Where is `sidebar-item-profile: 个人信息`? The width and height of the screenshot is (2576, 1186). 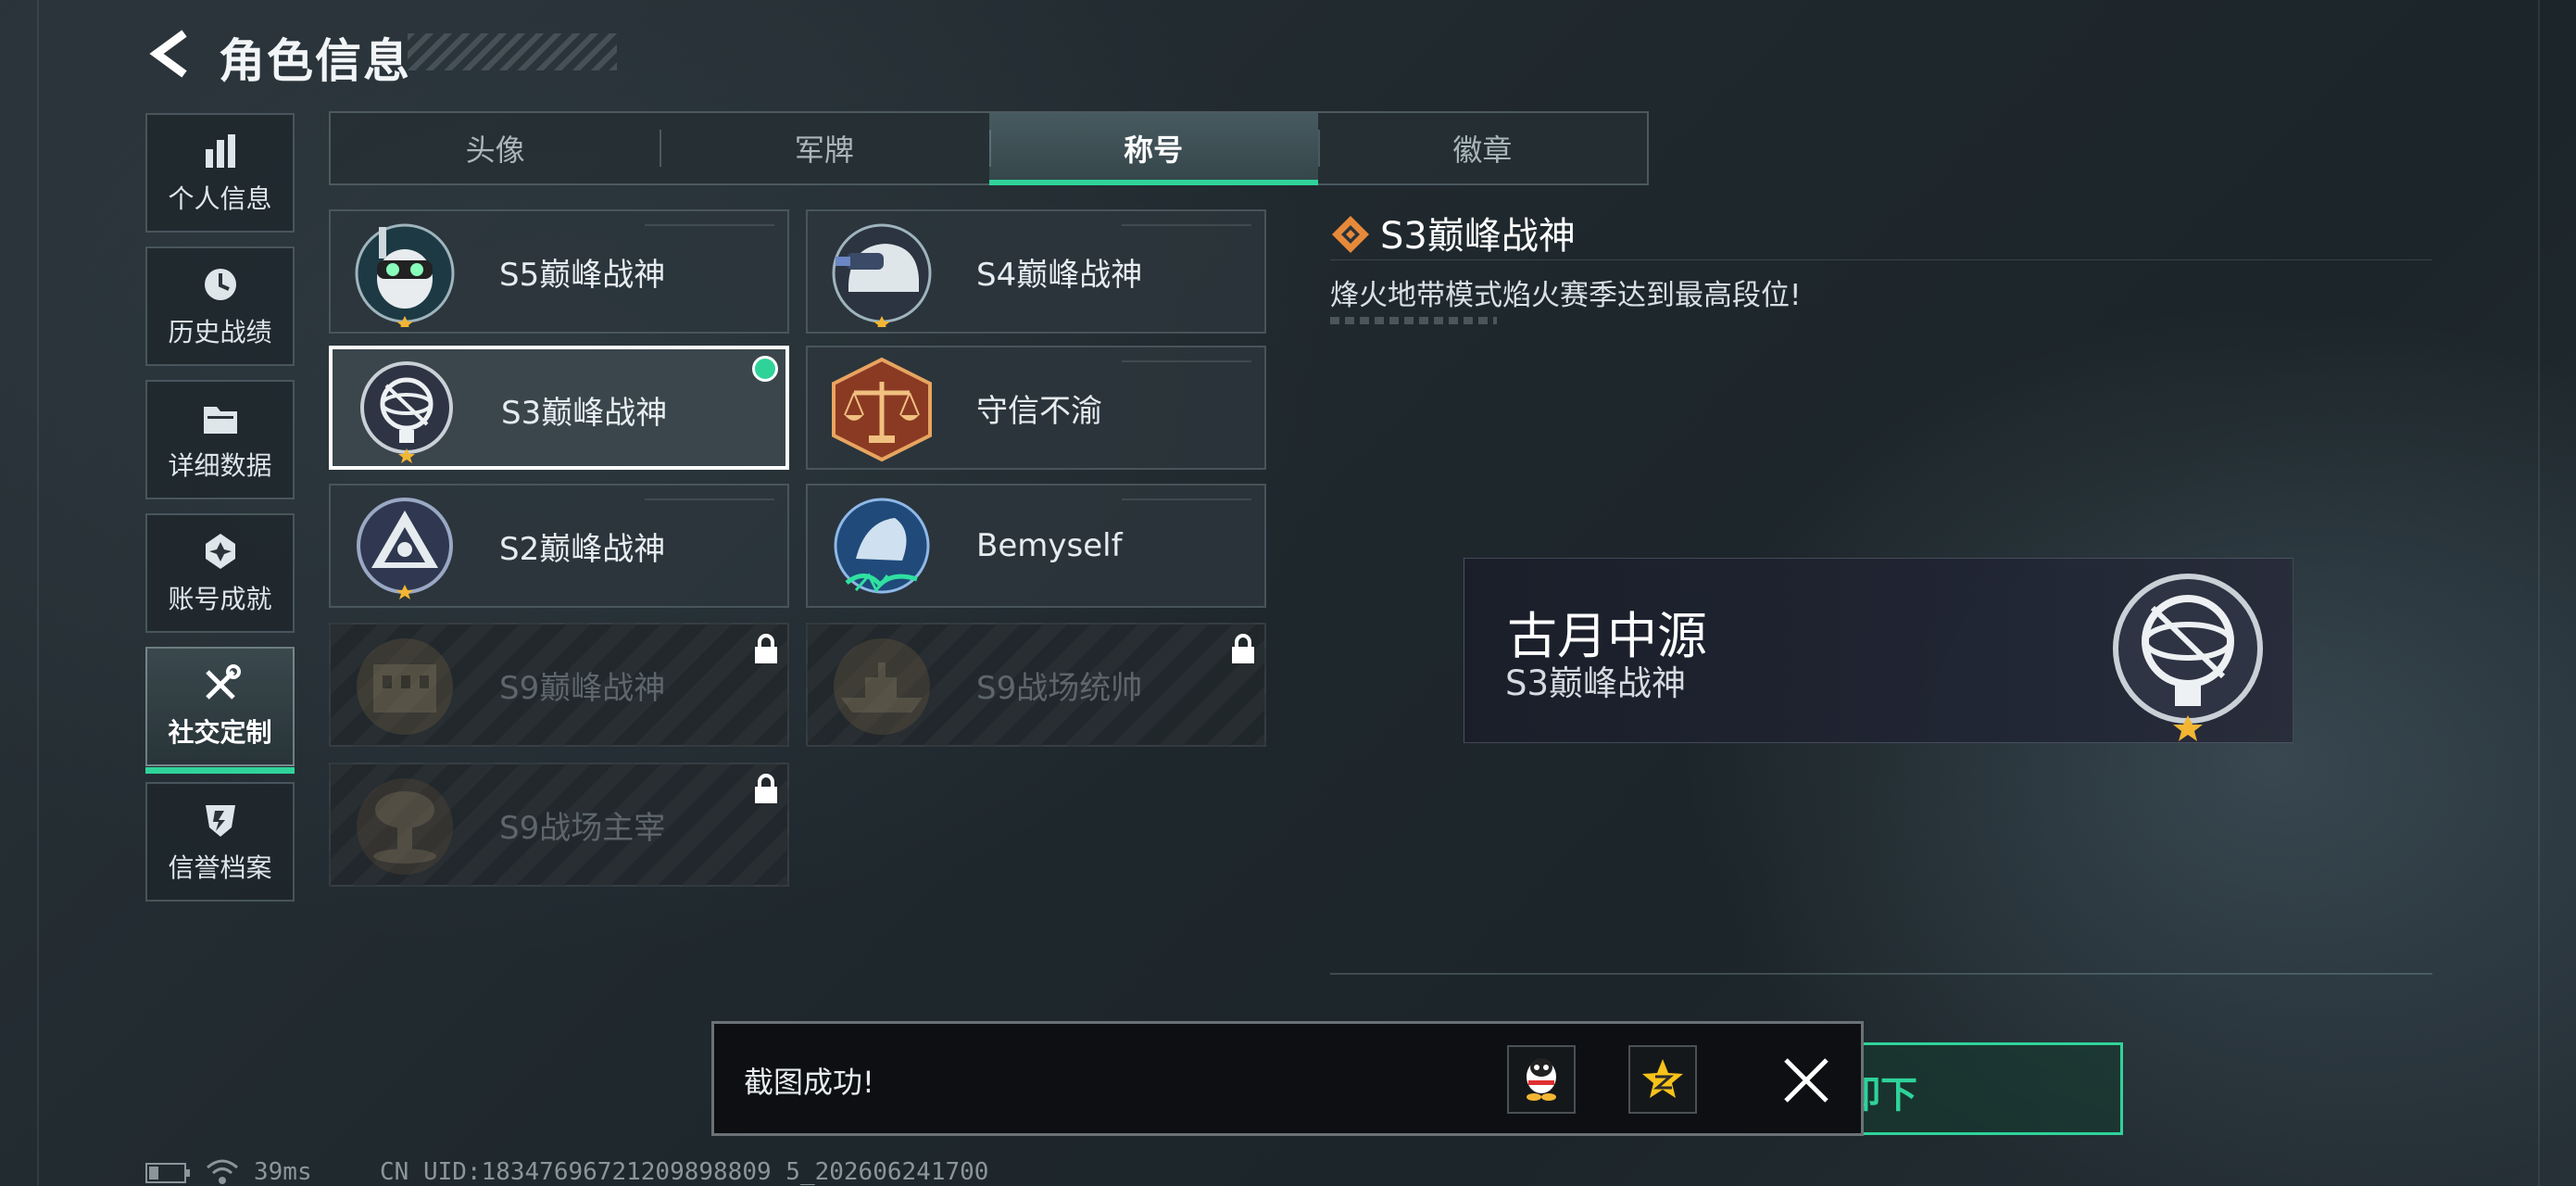 sidebar-item-profile: 个人信息 is located at coordinates (220, 173).